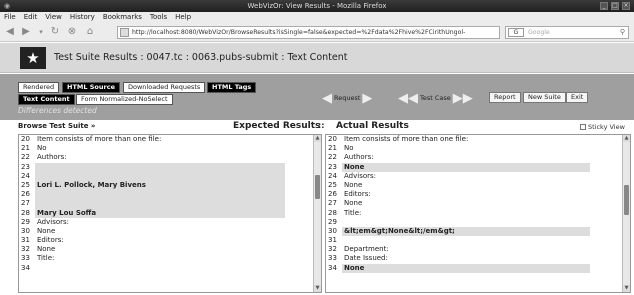 The height and width of the screenshot is (295, 634). I want to click on result-line: 27 None, so click(458, 203).